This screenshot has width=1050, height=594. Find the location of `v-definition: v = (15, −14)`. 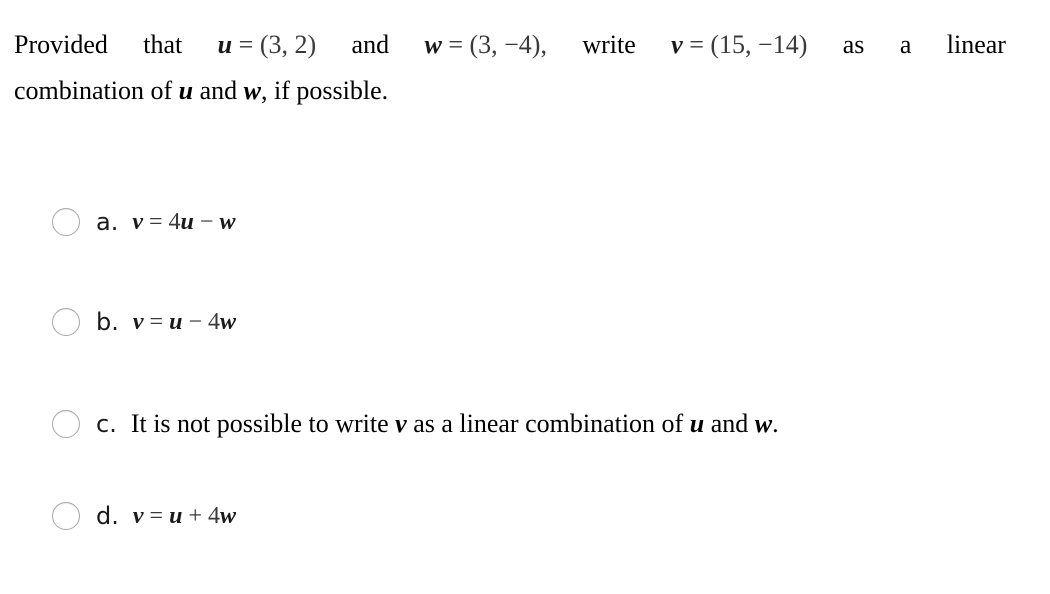

v-definition: v = (15, −14) is located at coordinates (739, 44).